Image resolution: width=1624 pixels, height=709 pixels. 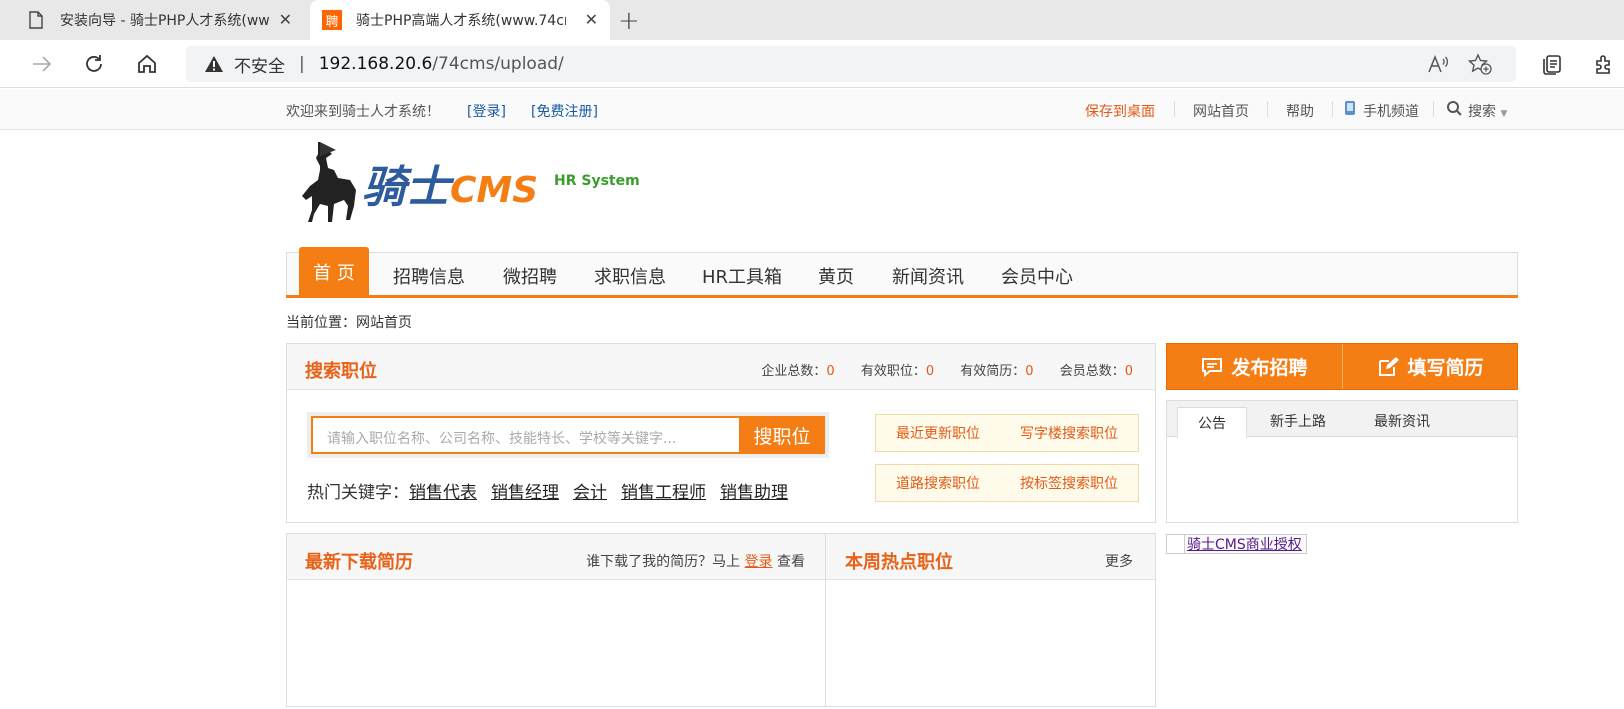 What do you see at coordinates (384, 323) in the screenshot?
I see `breadcrumb-home: 网站首页` at bounding box center [384, 323].